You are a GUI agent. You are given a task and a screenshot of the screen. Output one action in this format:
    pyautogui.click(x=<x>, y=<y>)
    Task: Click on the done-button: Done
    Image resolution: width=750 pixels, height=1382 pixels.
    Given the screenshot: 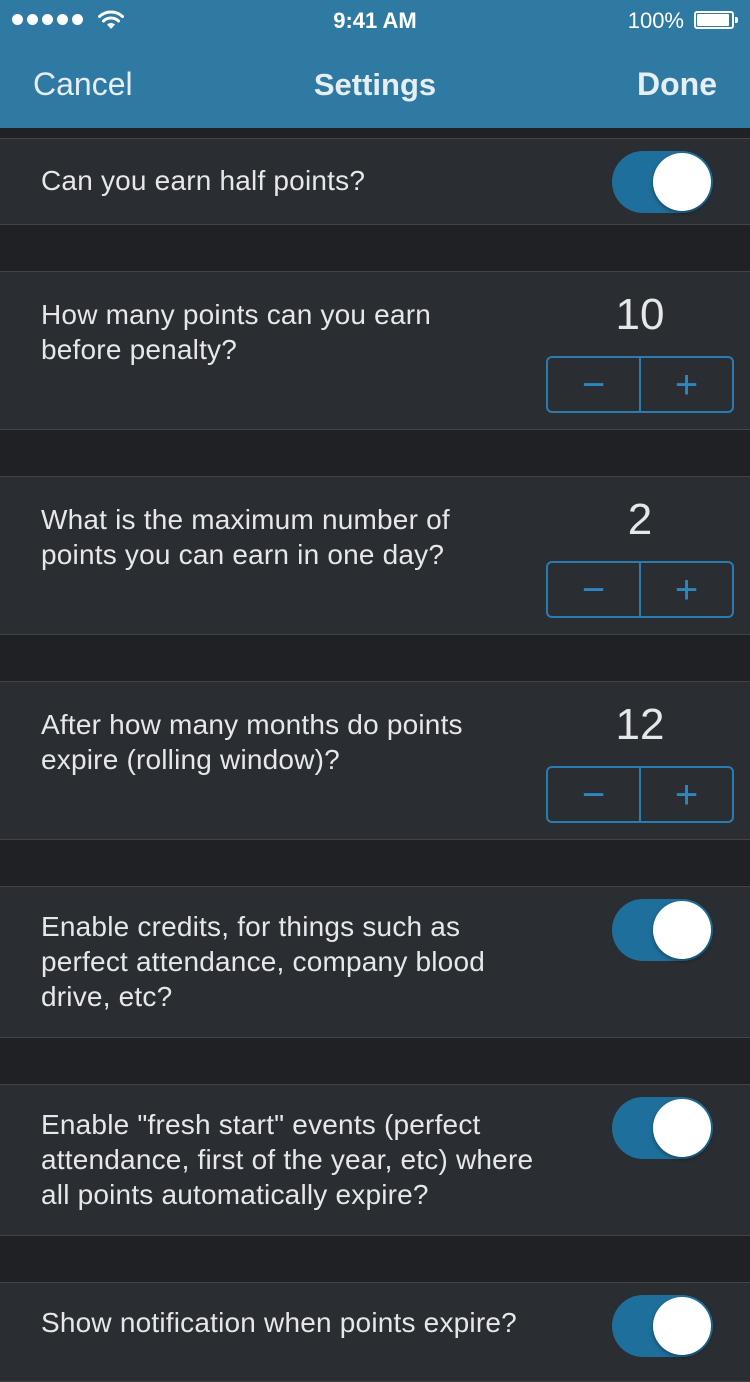 What is the action you would take?
    pyautogui.click(x=677, y=84)
    